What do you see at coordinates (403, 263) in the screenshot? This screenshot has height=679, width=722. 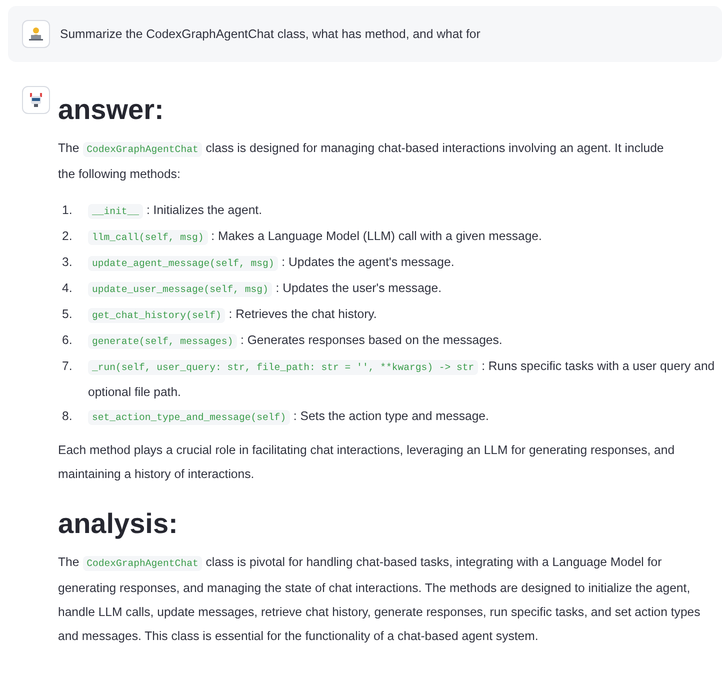 I see `list-item-text: update_agent_message(self, msg) : Updates the agent's message.` at bounding box center [403, 263].